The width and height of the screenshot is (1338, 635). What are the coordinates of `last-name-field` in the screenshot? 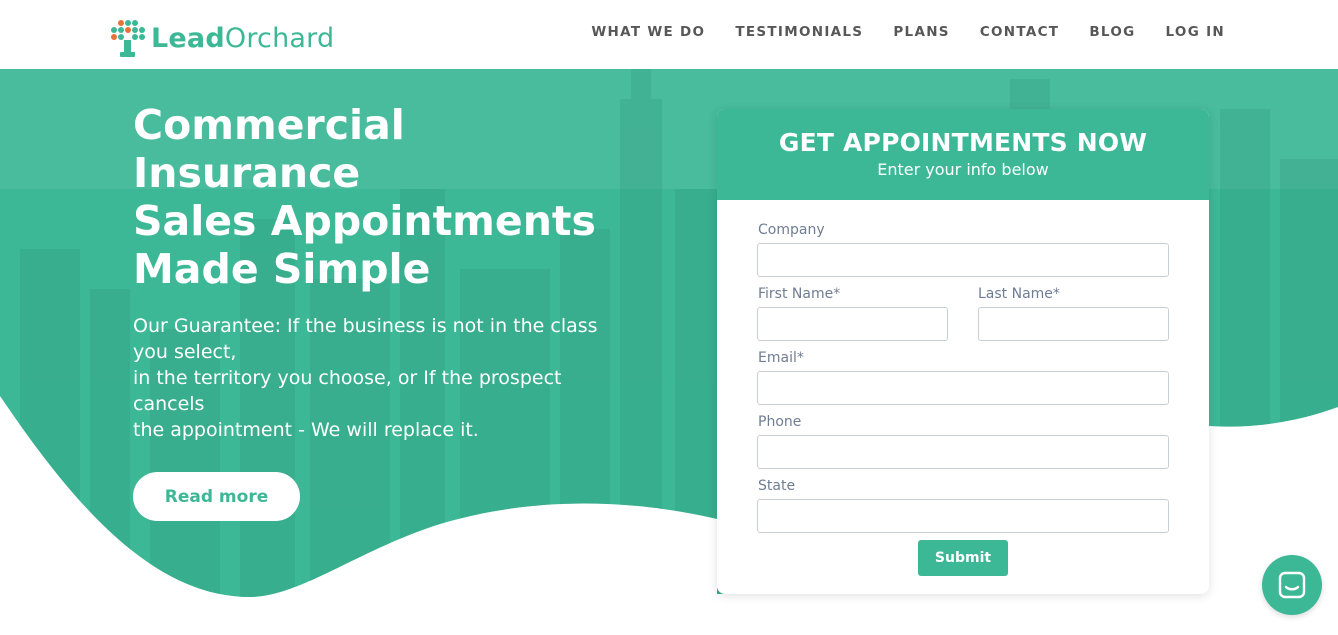 It's located at (1073, 324).